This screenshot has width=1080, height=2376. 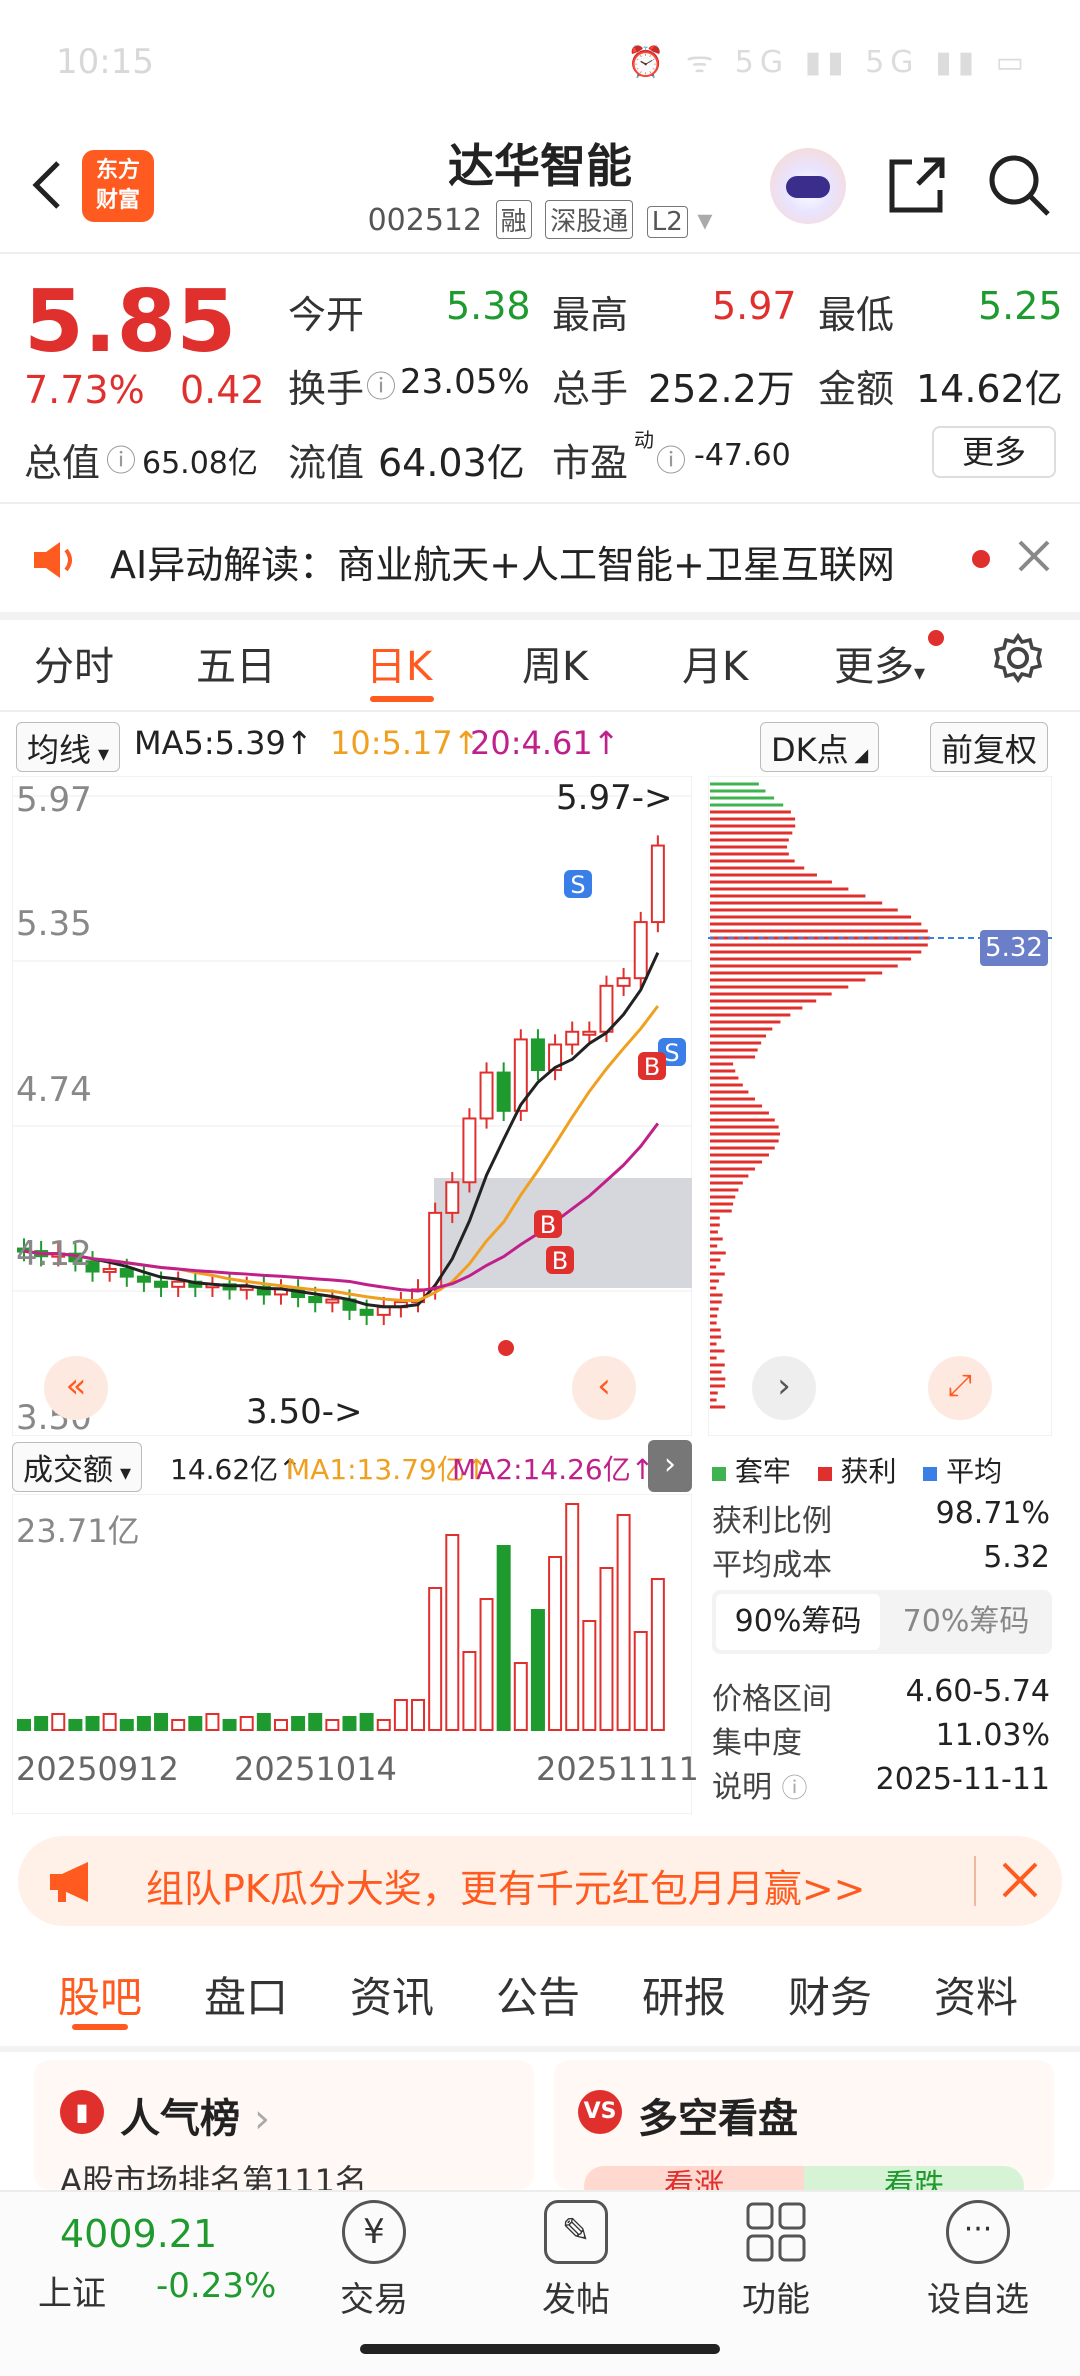 What do you see at coordinates (776, 2296) in the screenshot?
I see `nav-functions-label: 功能` at bounding box center [776, 2296].